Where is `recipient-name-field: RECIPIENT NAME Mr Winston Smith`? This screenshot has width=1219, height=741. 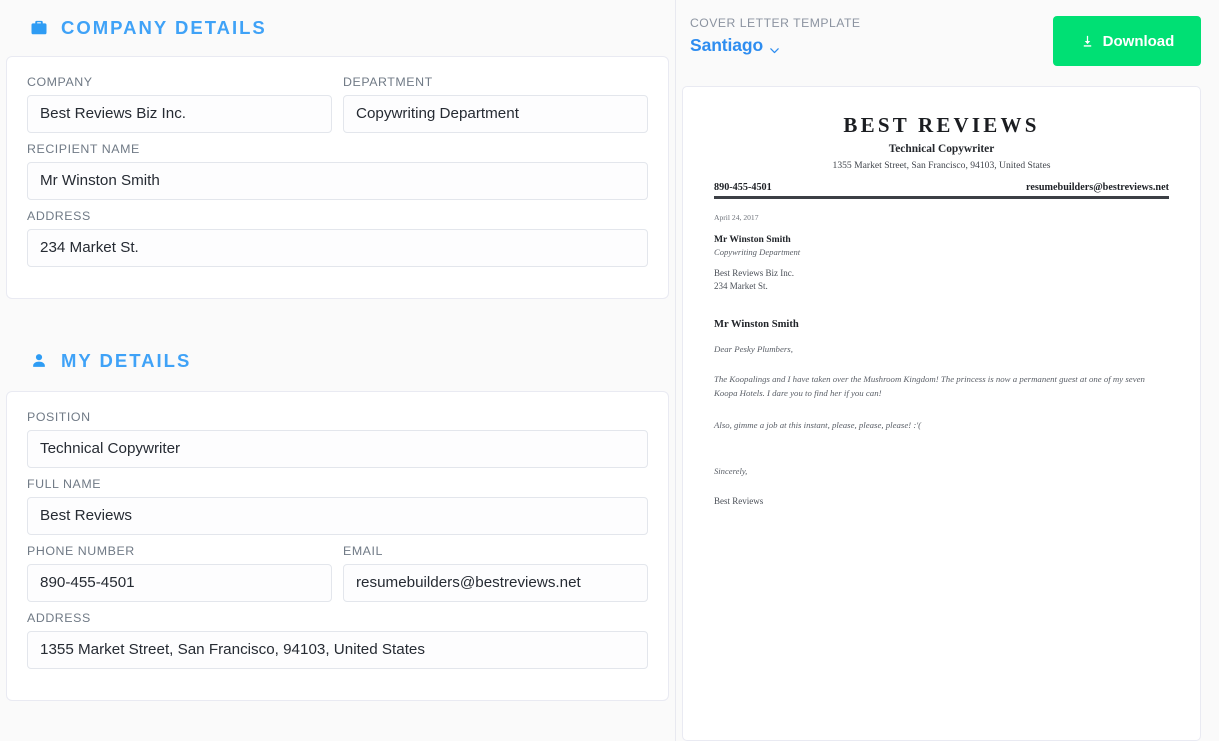 recipient-name-field: RECIPIENT NAME Mr Winston Smith is located at coordinates (337, 171).